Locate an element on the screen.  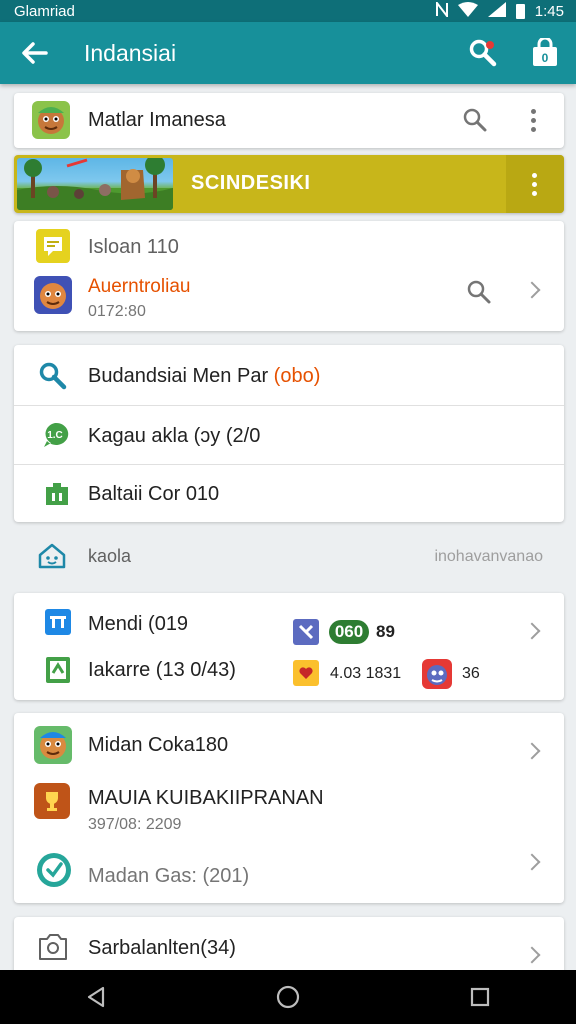
list-item-text: Budandsiai Men Par is located at coordinates (181, 376).